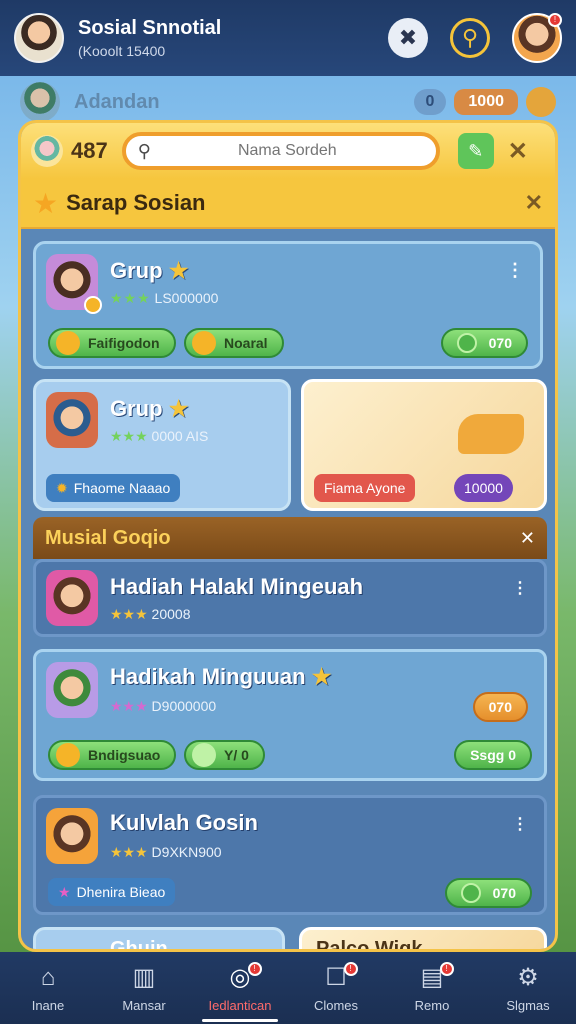  What do you see at coordinates (493, 755) in the screenshot?
I see `action-button: Ssgg 0` at bounding box center [493, 755].